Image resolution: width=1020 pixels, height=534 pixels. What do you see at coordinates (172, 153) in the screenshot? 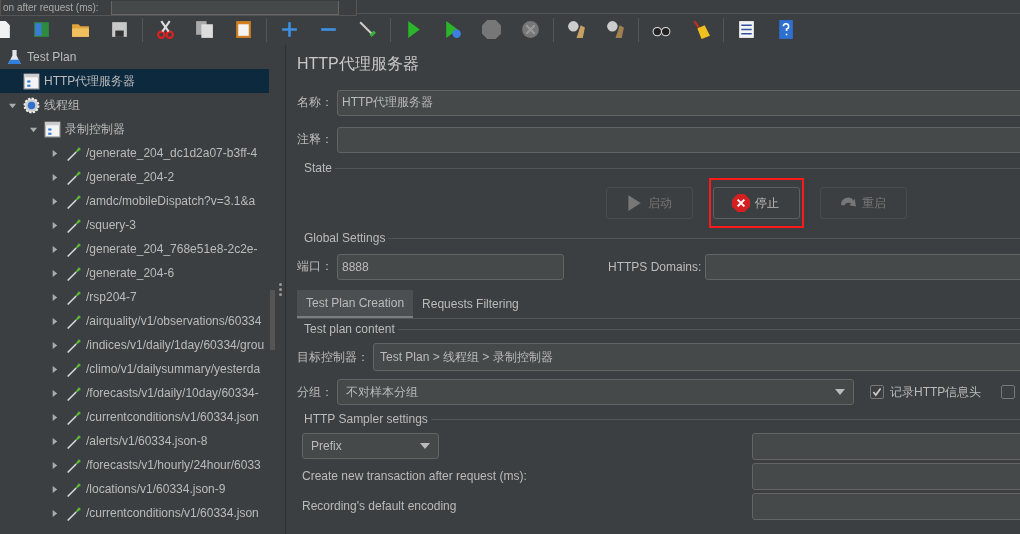
I see `tree-item-label: /generate_204_dc1d2a07-b3ff-4` at bounding box center [172, 153].